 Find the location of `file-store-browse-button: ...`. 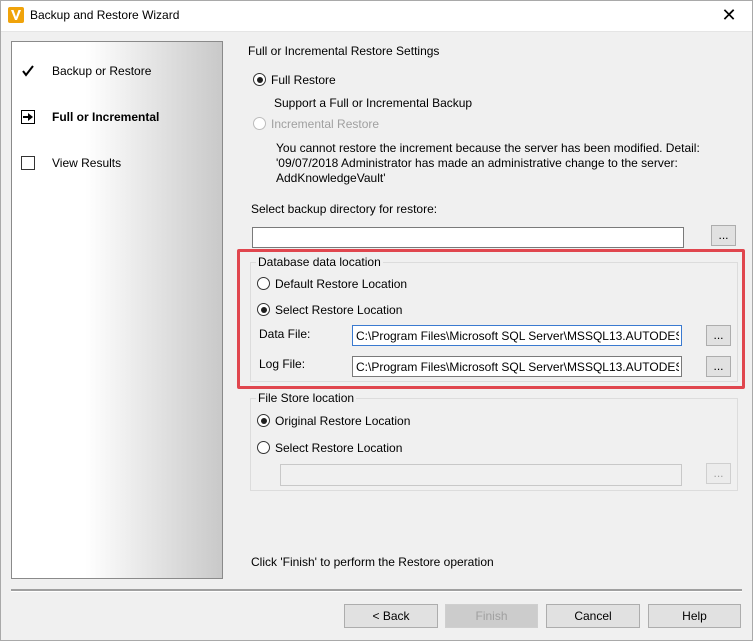

file-store-browse-button: ... is located at coordinates (718, 473).